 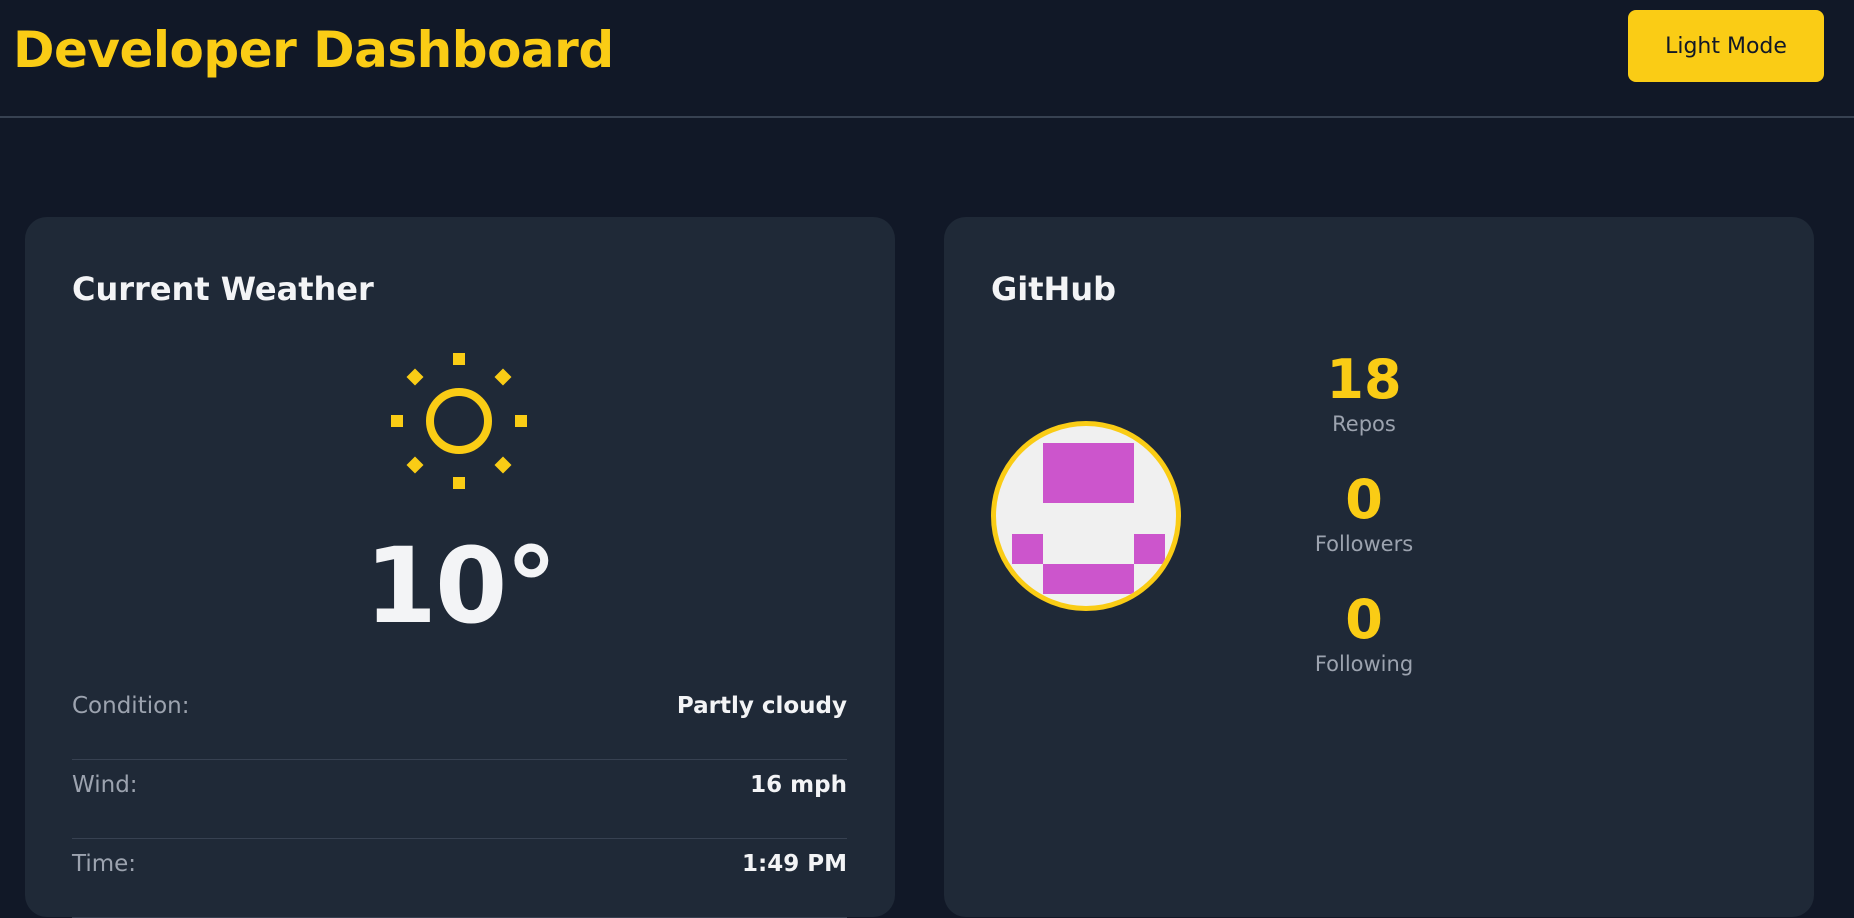 What do you see at coordinates (1364, 499) in the screenshot?
I see `followers-count: 0` at bounding box center [1364, 499].